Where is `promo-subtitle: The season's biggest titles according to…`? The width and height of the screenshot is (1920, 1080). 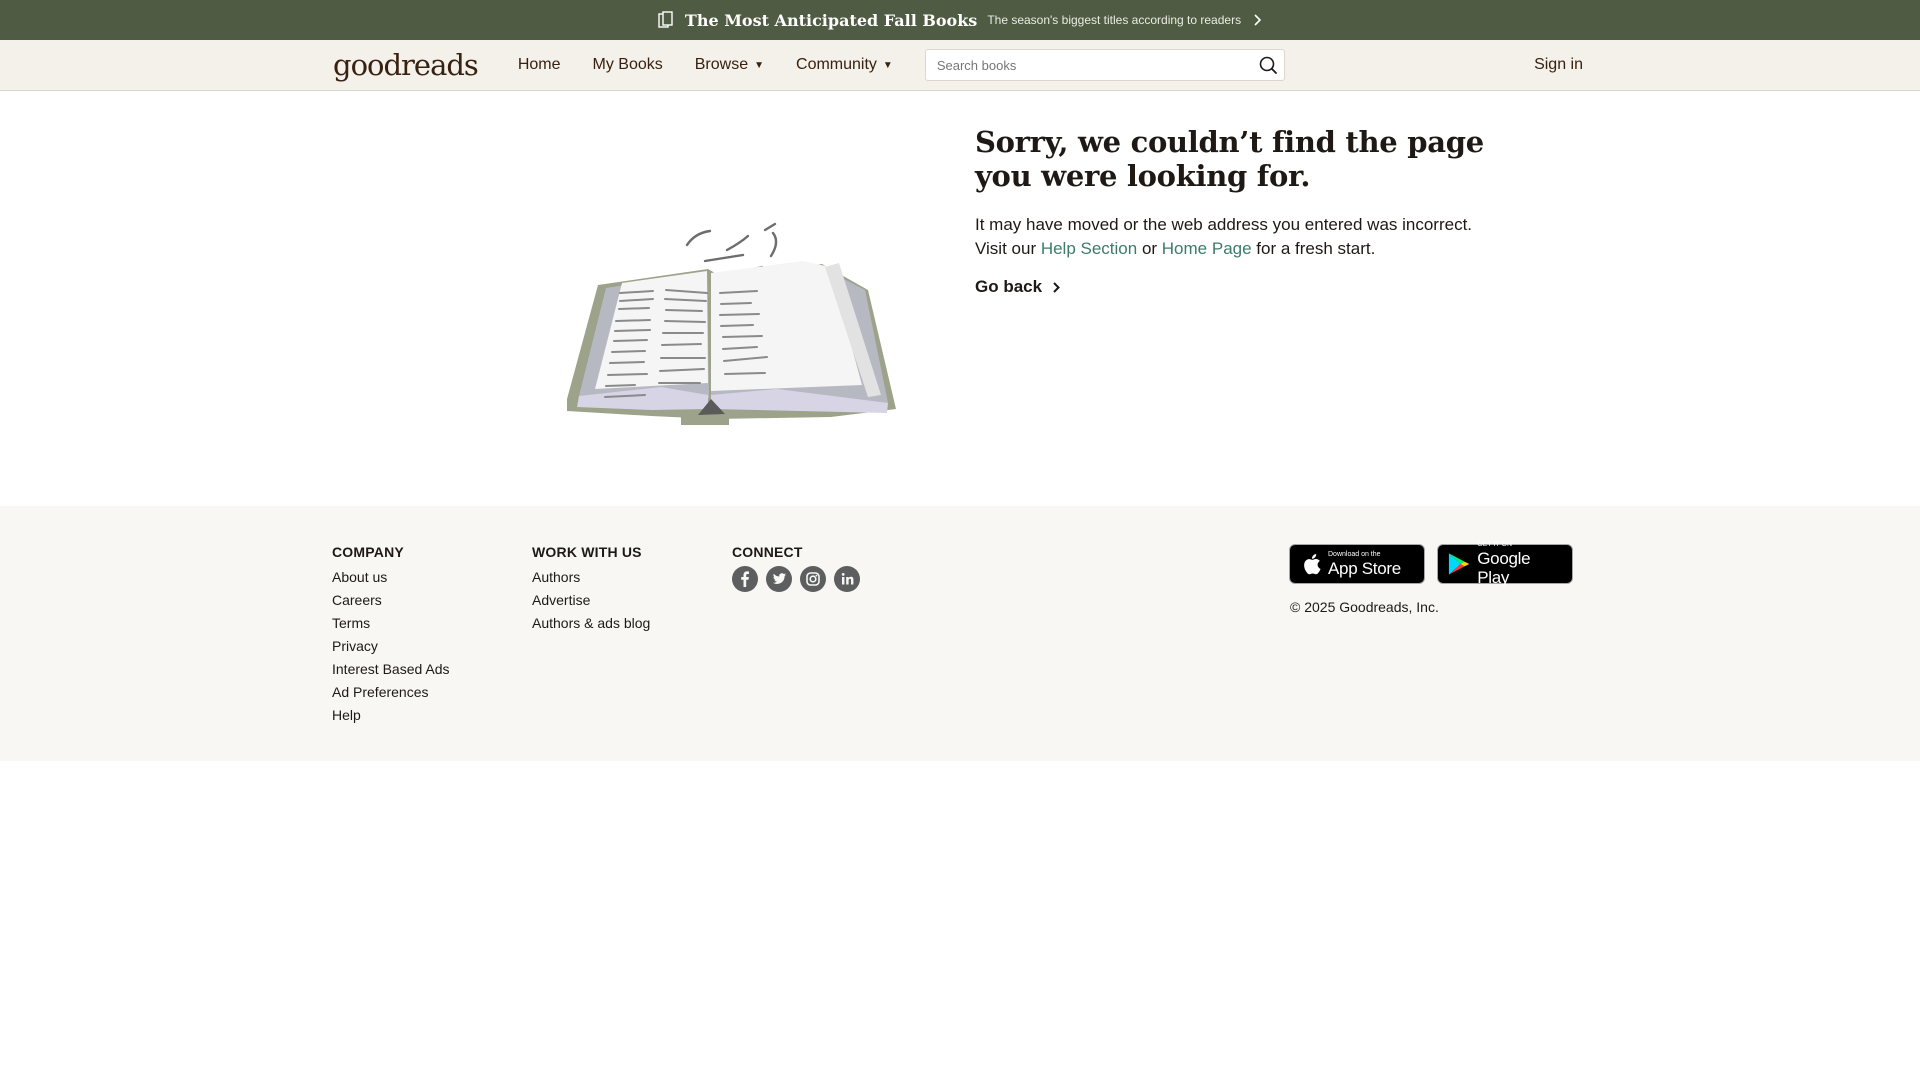 promo-subtitle: The season's biggest titles according to… is located at coordinates (1114, 20).